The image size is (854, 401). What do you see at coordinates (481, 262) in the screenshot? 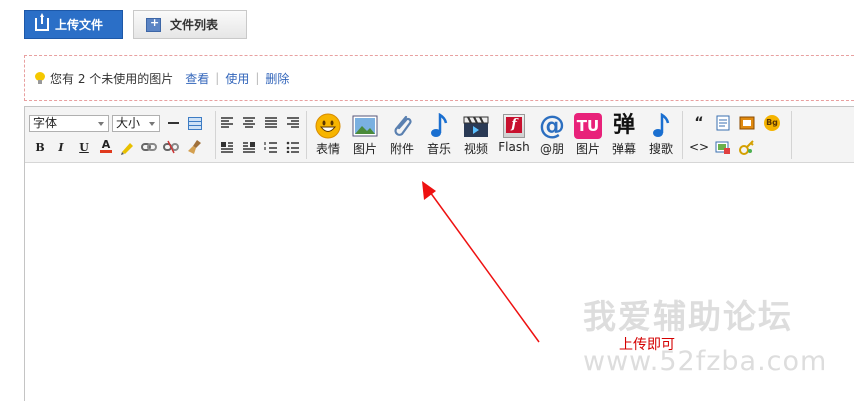
I see `annotation-arrow` at bounding box center [481, 262].